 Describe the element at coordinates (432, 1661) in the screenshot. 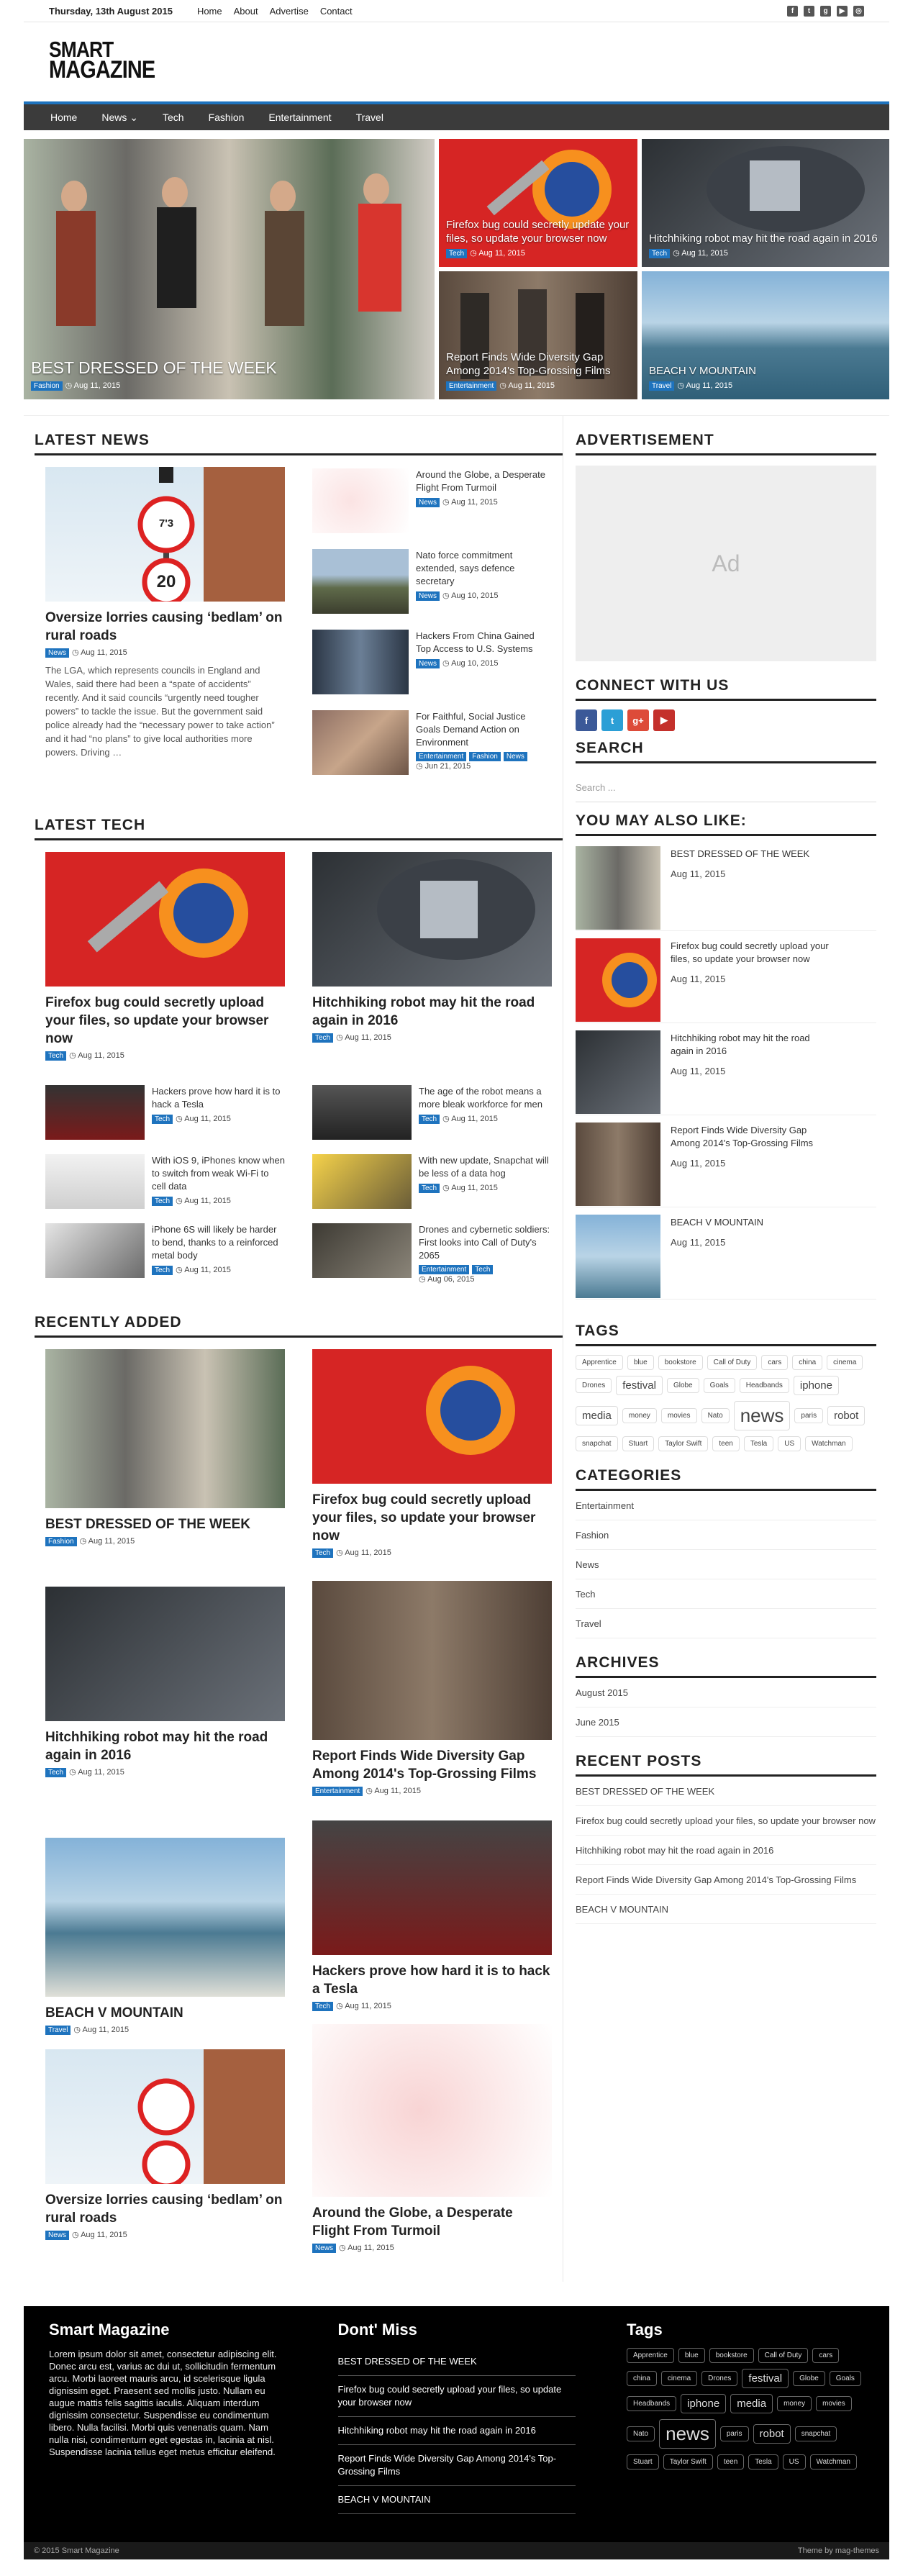

I see `actors-image` at that location.